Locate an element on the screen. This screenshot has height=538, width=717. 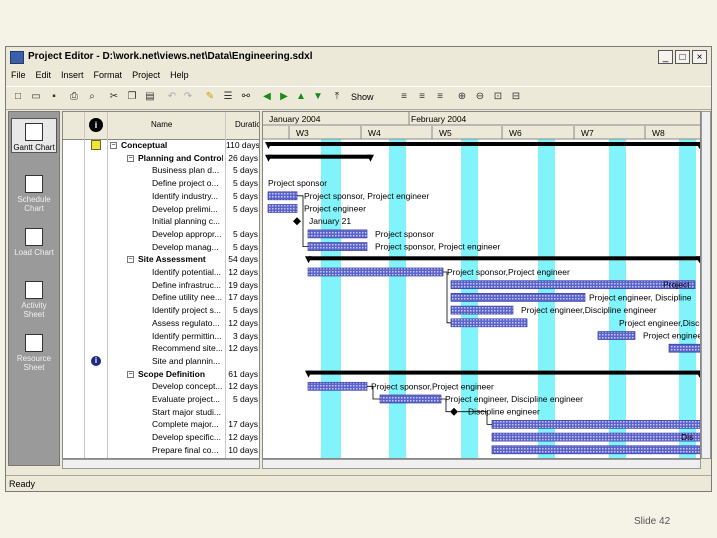
duration-column-header: Duratio is located at coordinates (247, 124).